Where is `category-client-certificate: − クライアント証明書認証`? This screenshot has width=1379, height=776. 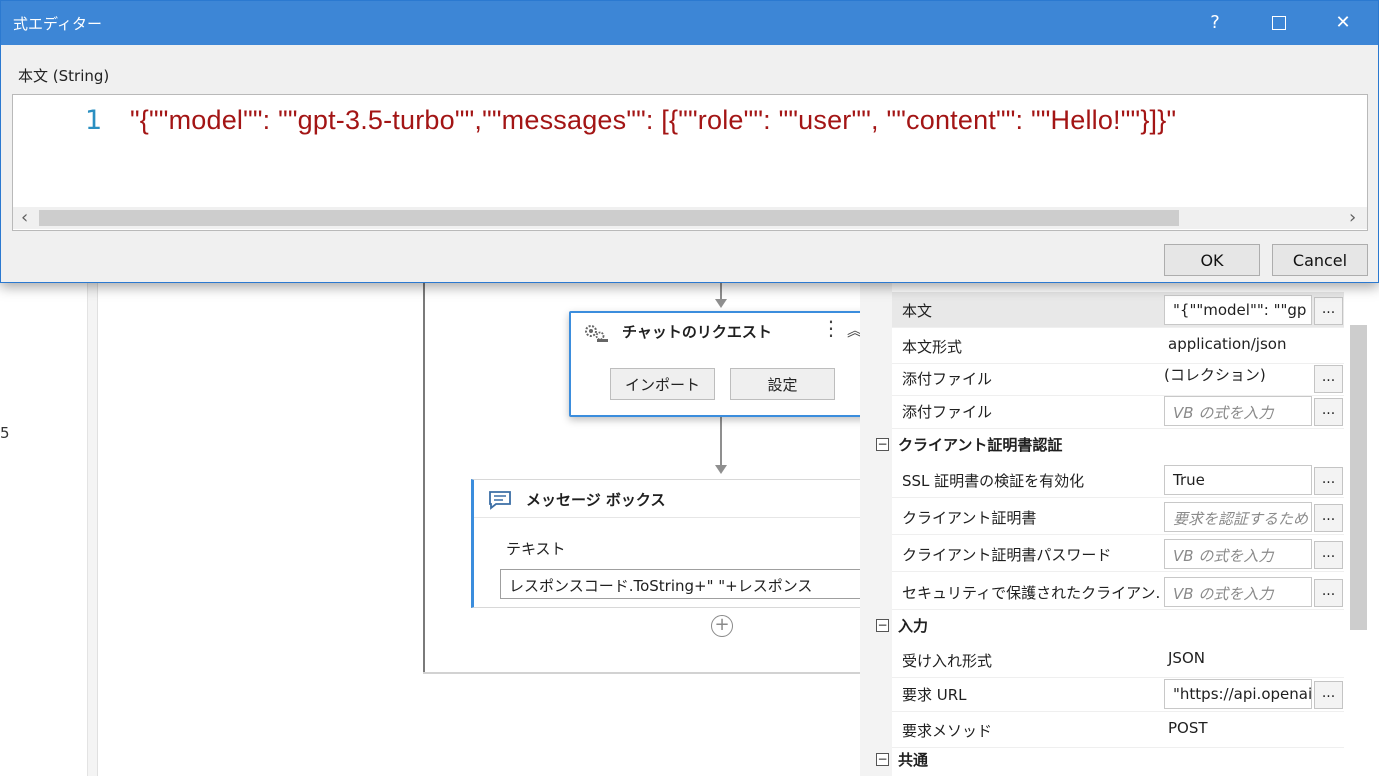 category-client-certificate: − クライアント証明書認証 is located at coordinates (1110, 445).